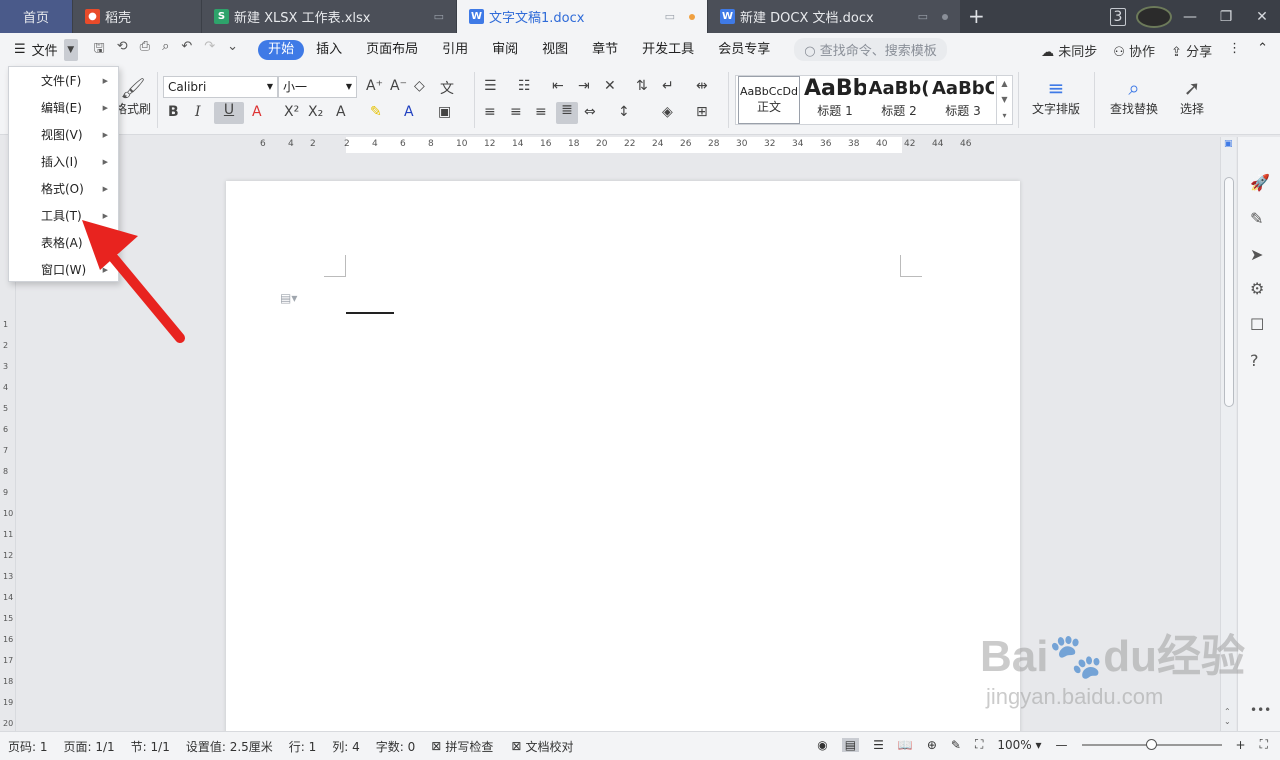  What do you see at coordinates (899, 100) in the screenshot?
I see `style-heading2: AaBb( 标题 2` at bounding box center [899, 100].